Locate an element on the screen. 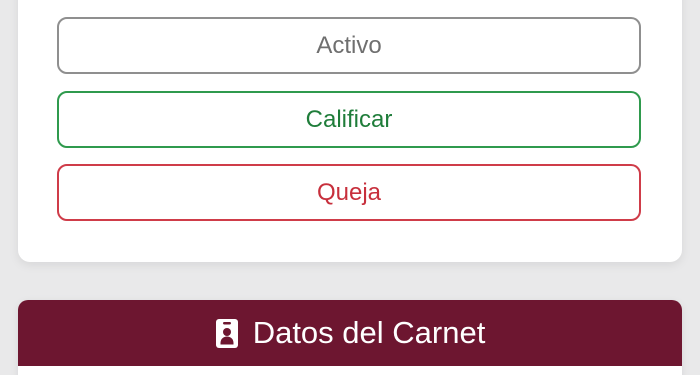 Image resolution: width=700 pixels, height=375 pixels. id-badge-icon is located at coordinates (227, 333).